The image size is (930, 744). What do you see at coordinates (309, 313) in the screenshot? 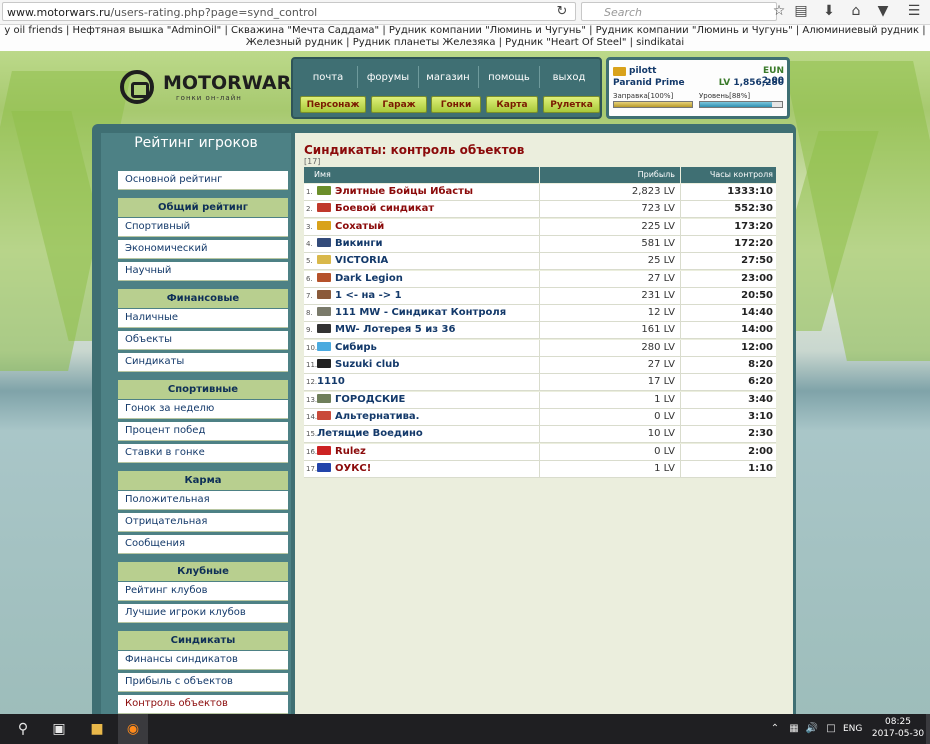
I see `rank: 8.` at bounding box center [309, 313].